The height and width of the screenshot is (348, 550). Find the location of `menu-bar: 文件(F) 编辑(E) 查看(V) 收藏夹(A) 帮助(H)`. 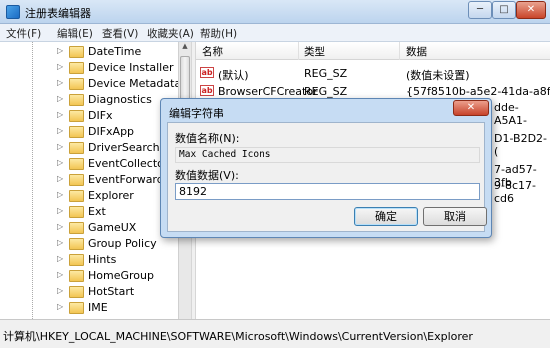

menu-bar: 文件(F) 编辑(E) 查看(V) 收藏夹(A) 帮助(H) is located at coordinates (275, 33).